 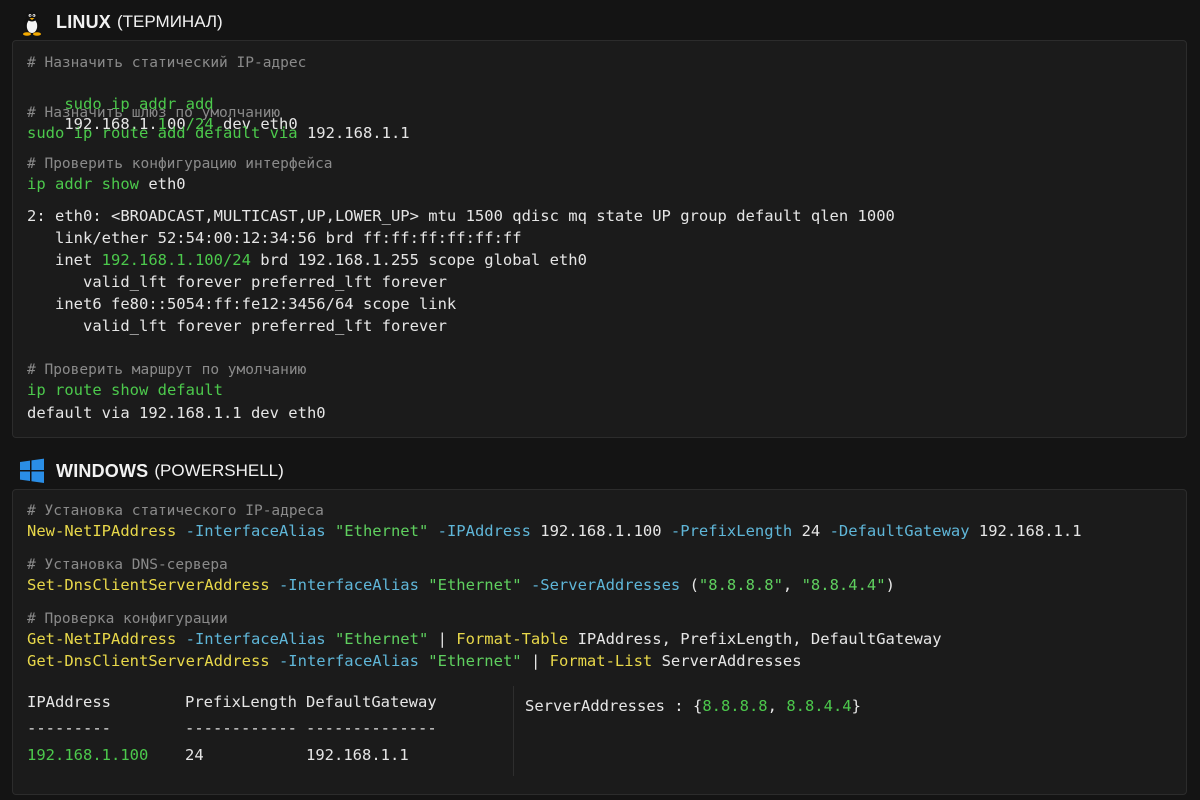 What do you see at coordinates (102, 639) in the screenshot?
I see `ps-cmdlet: Get-NetIPAddress` at bounding box center [102, 639].